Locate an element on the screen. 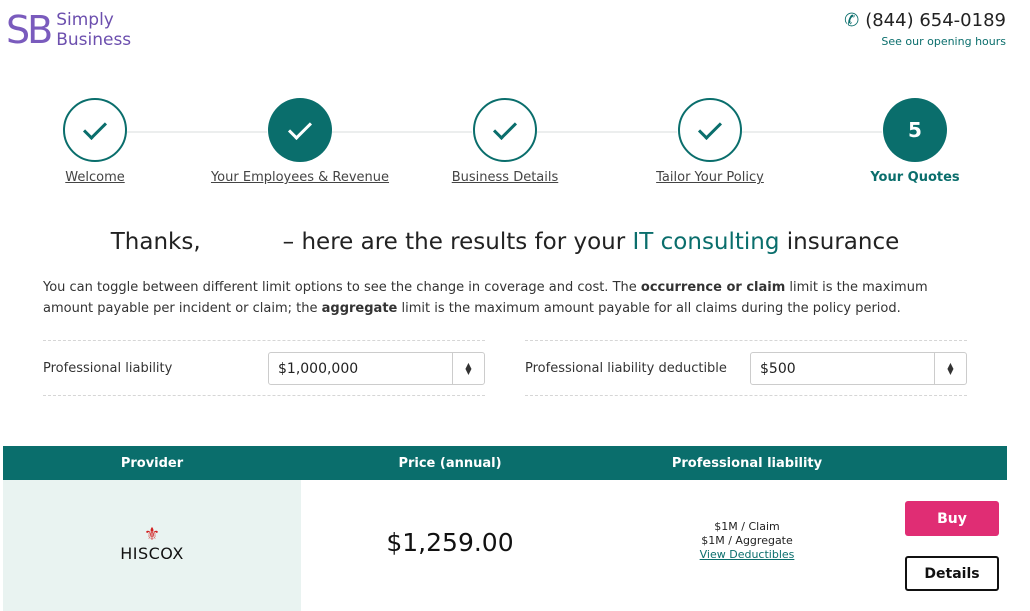 The height and width of the screenshot is (611, 1030). step-label: Your Quotes is located at coordinates (915, 177).